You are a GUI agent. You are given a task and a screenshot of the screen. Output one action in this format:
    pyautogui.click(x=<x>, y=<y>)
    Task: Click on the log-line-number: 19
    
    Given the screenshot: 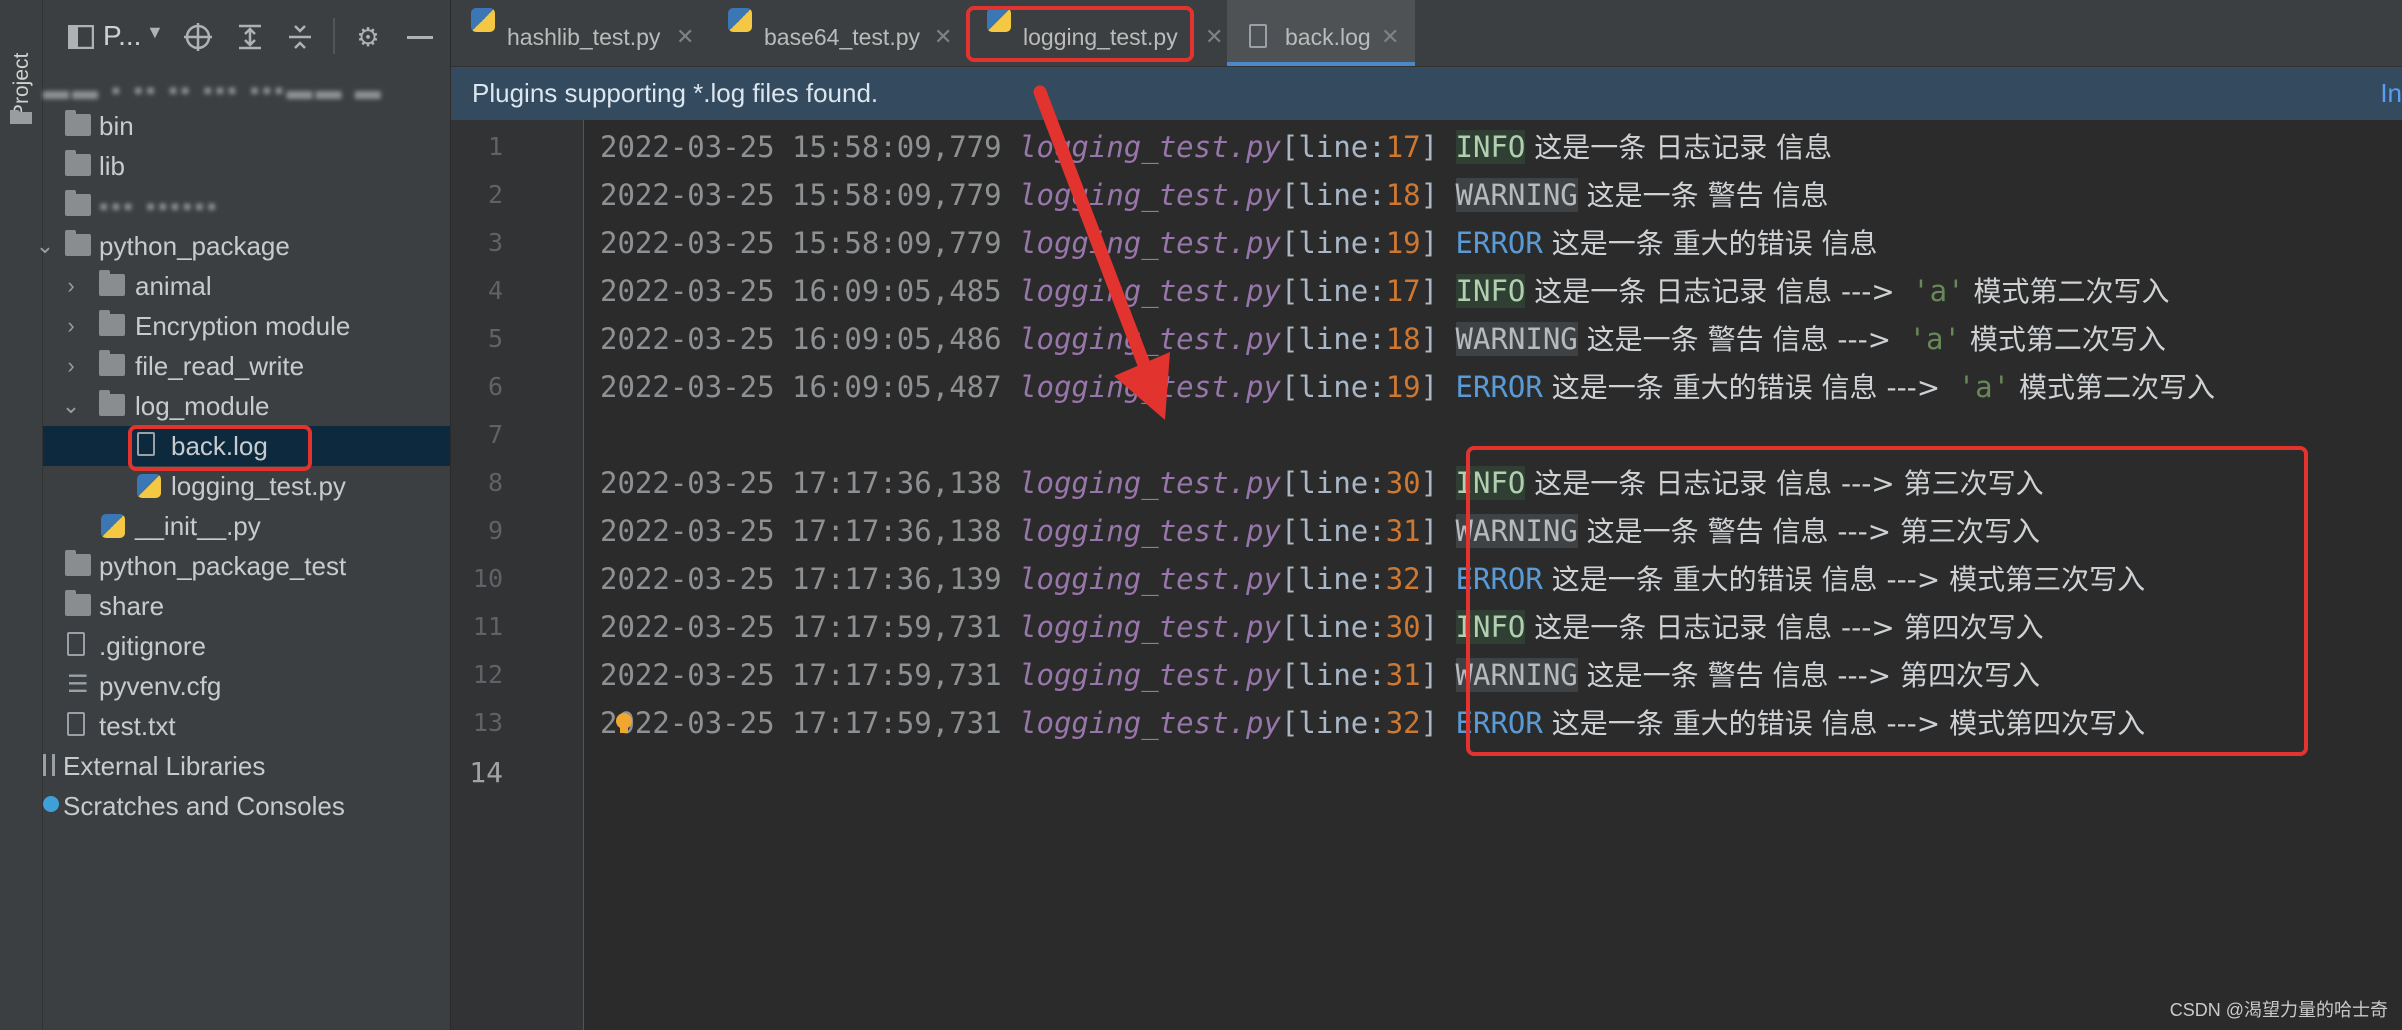 What is the action you would take?
    pyautogui.click(x=1403, y=243)
    